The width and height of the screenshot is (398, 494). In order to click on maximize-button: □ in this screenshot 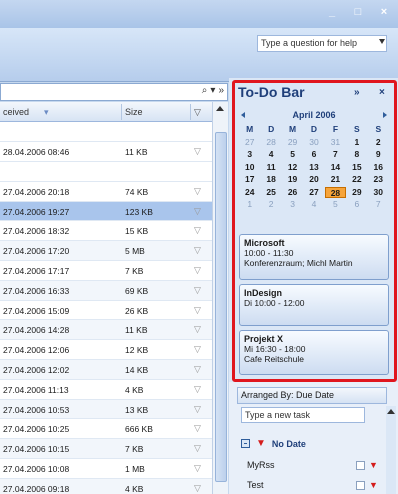, I will do `click(358, 12)`.